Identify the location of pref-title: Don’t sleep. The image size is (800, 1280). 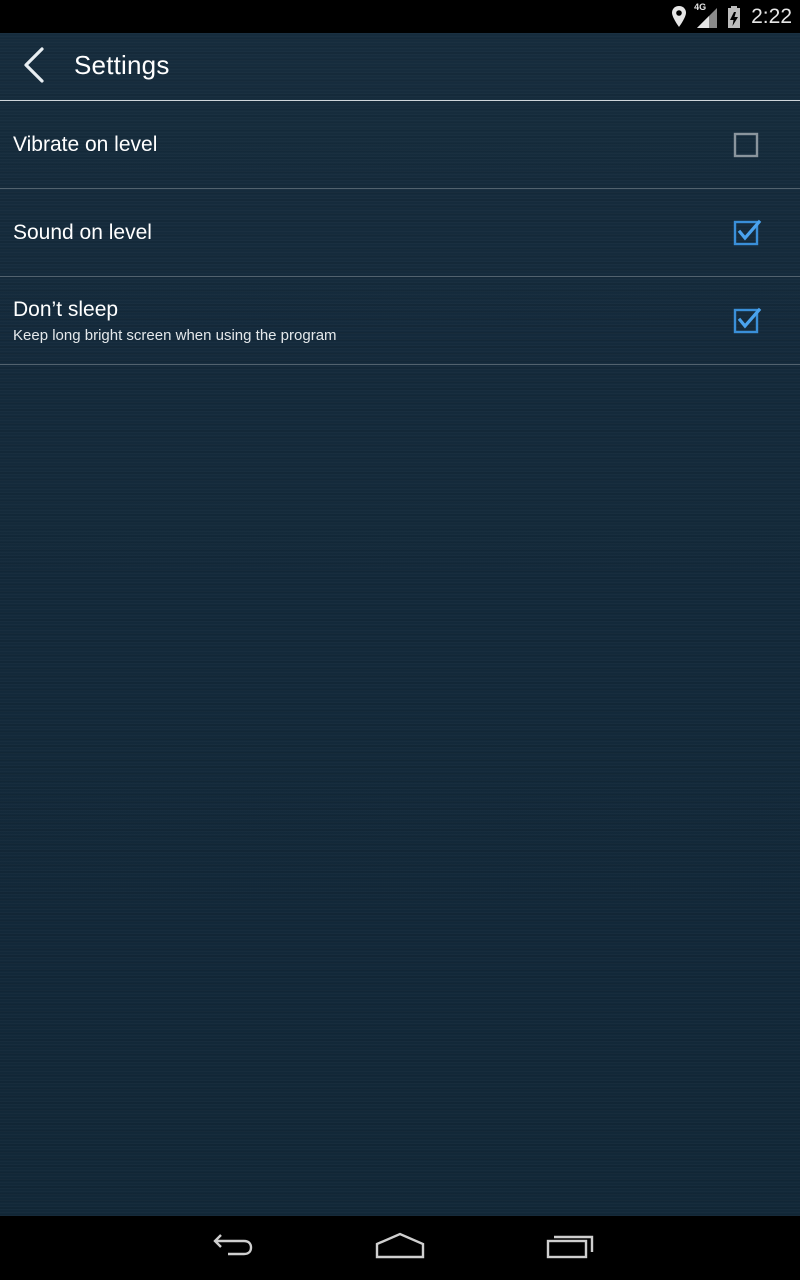
(66, 309).